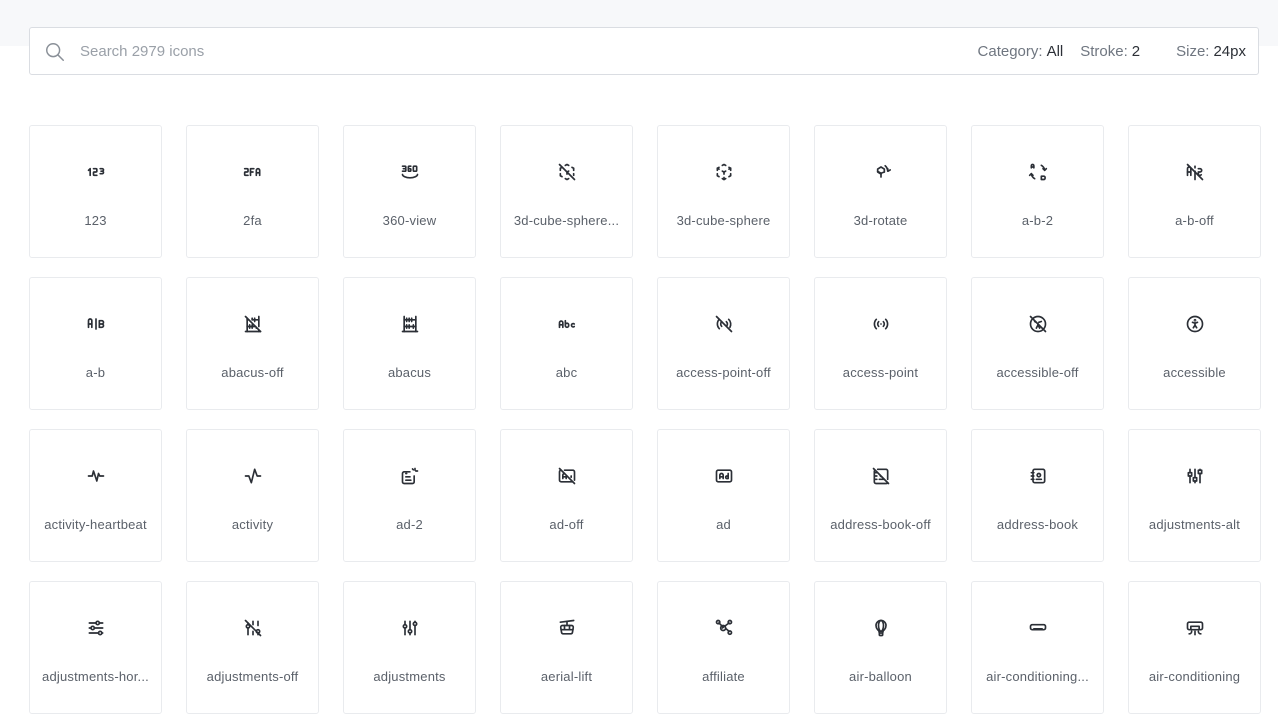 This screenshot has width=1278, height=726. Describe the element at coordinates (567, 324) in the screenshot. I see `abc-icon` at that location.